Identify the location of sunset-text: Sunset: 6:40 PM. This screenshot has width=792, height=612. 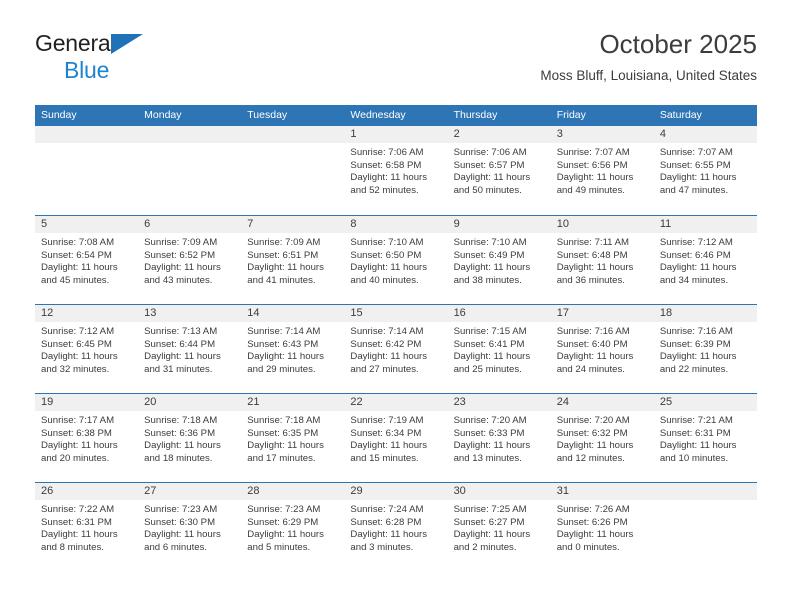
(592, 344).